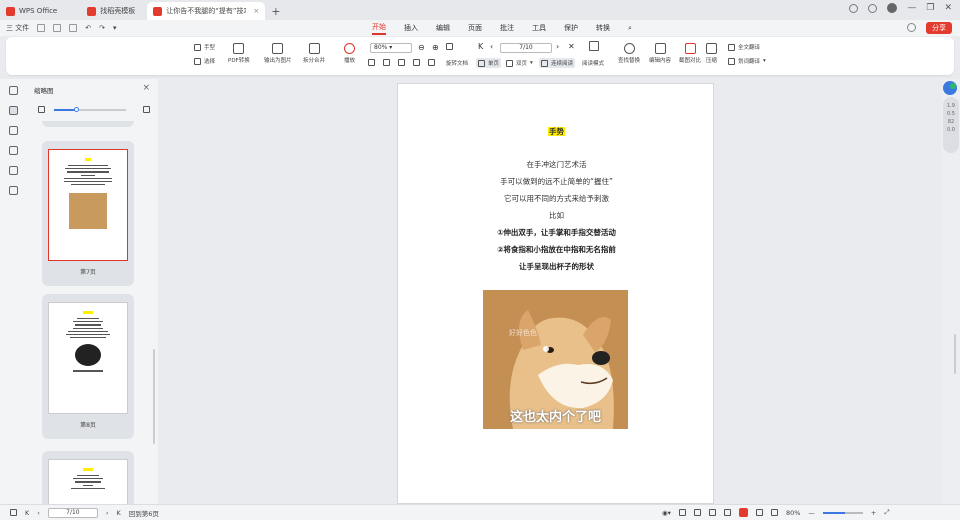 This screenshot has width=960, height=520. Describe the element at coordinates (411, 28) in the screenshot. I see `menu-1: 插入` at that location.